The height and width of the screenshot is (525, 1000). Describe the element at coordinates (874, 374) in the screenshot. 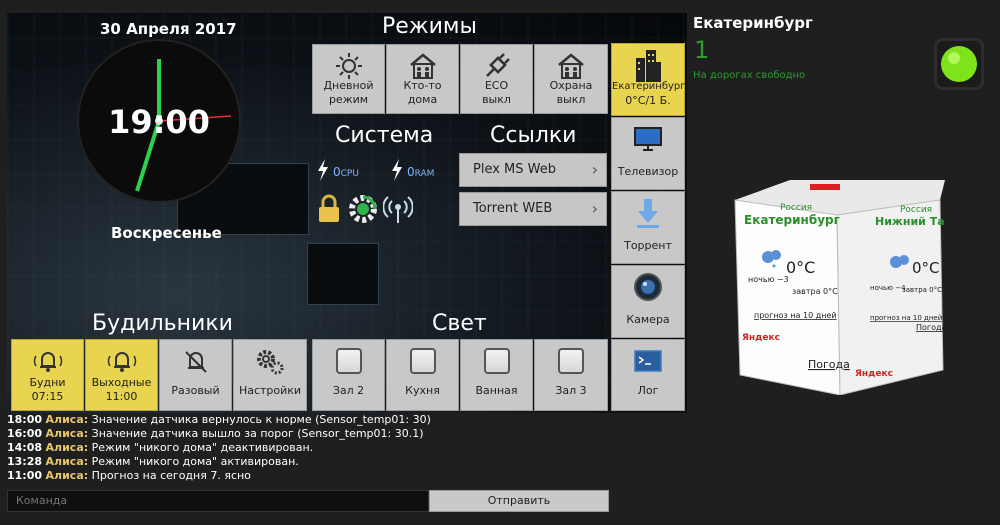

I see `cube-right-brand: Яндекс` at that location.